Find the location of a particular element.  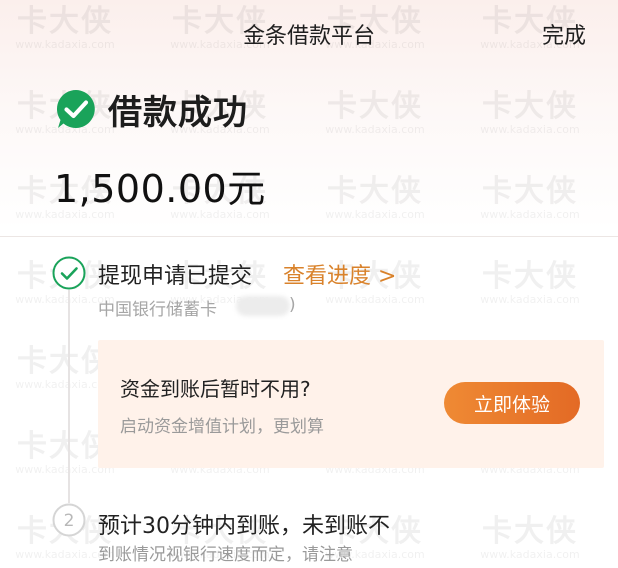

masked-card-number is located at coordinates (263, 306).